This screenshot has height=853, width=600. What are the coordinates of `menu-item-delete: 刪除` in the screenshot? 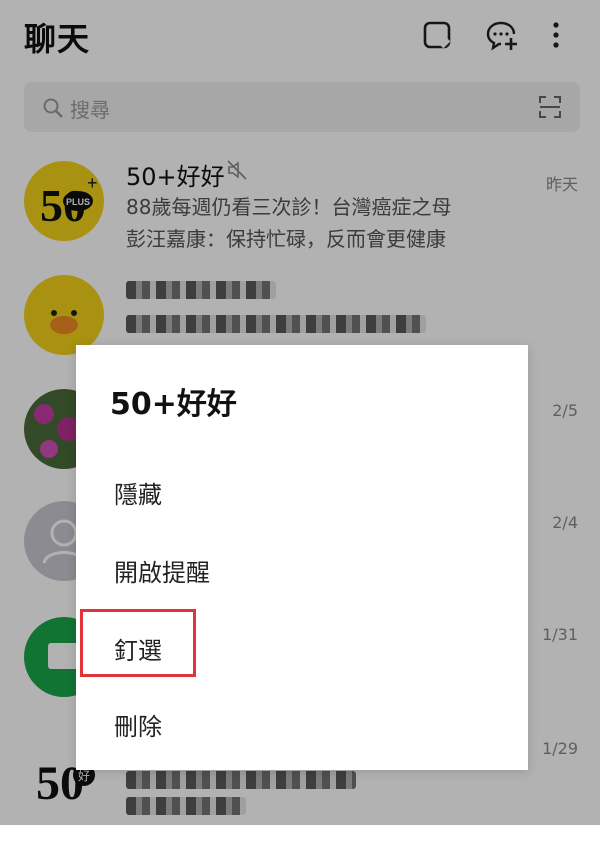 It's located at (138, 724).